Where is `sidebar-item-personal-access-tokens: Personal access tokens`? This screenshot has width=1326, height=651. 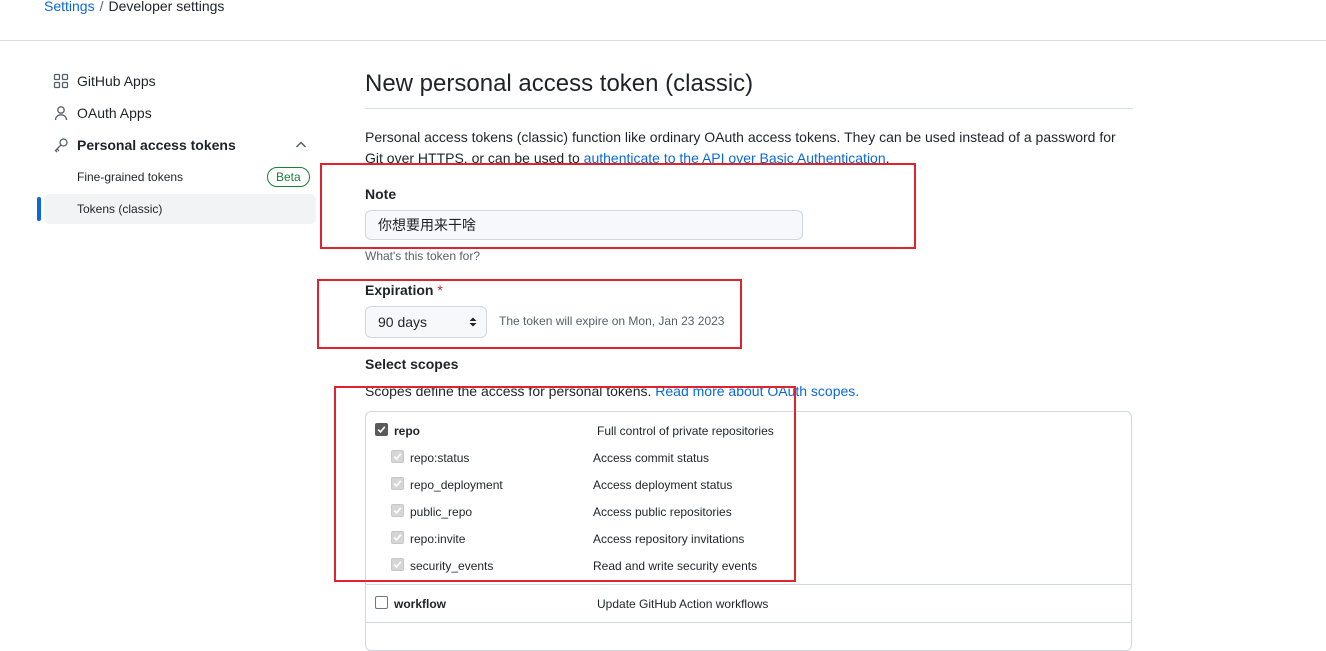 sidebar-item-personal-access-tokens: Personal access tokens is located at coordinates (180, 145).